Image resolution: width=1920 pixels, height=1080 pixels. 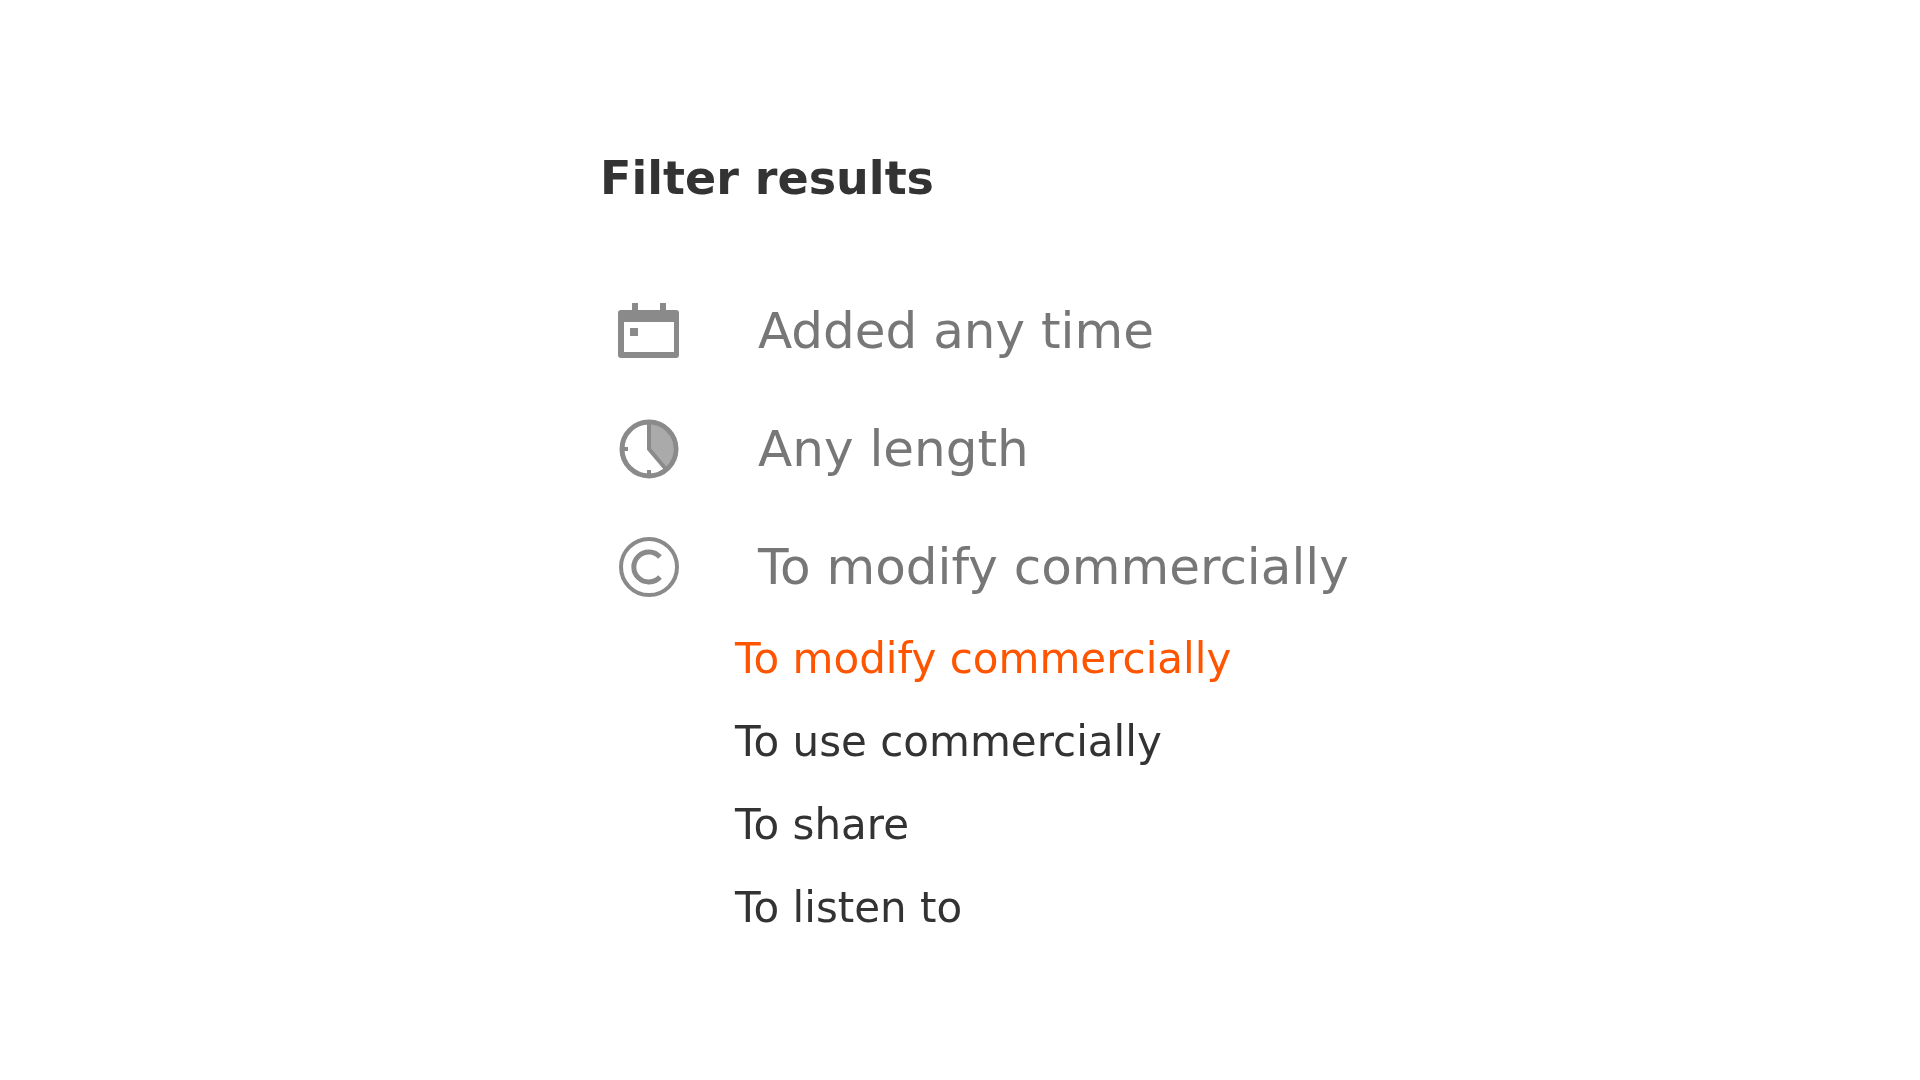 I want to click on clock-icon, so click(x=649, y=449).